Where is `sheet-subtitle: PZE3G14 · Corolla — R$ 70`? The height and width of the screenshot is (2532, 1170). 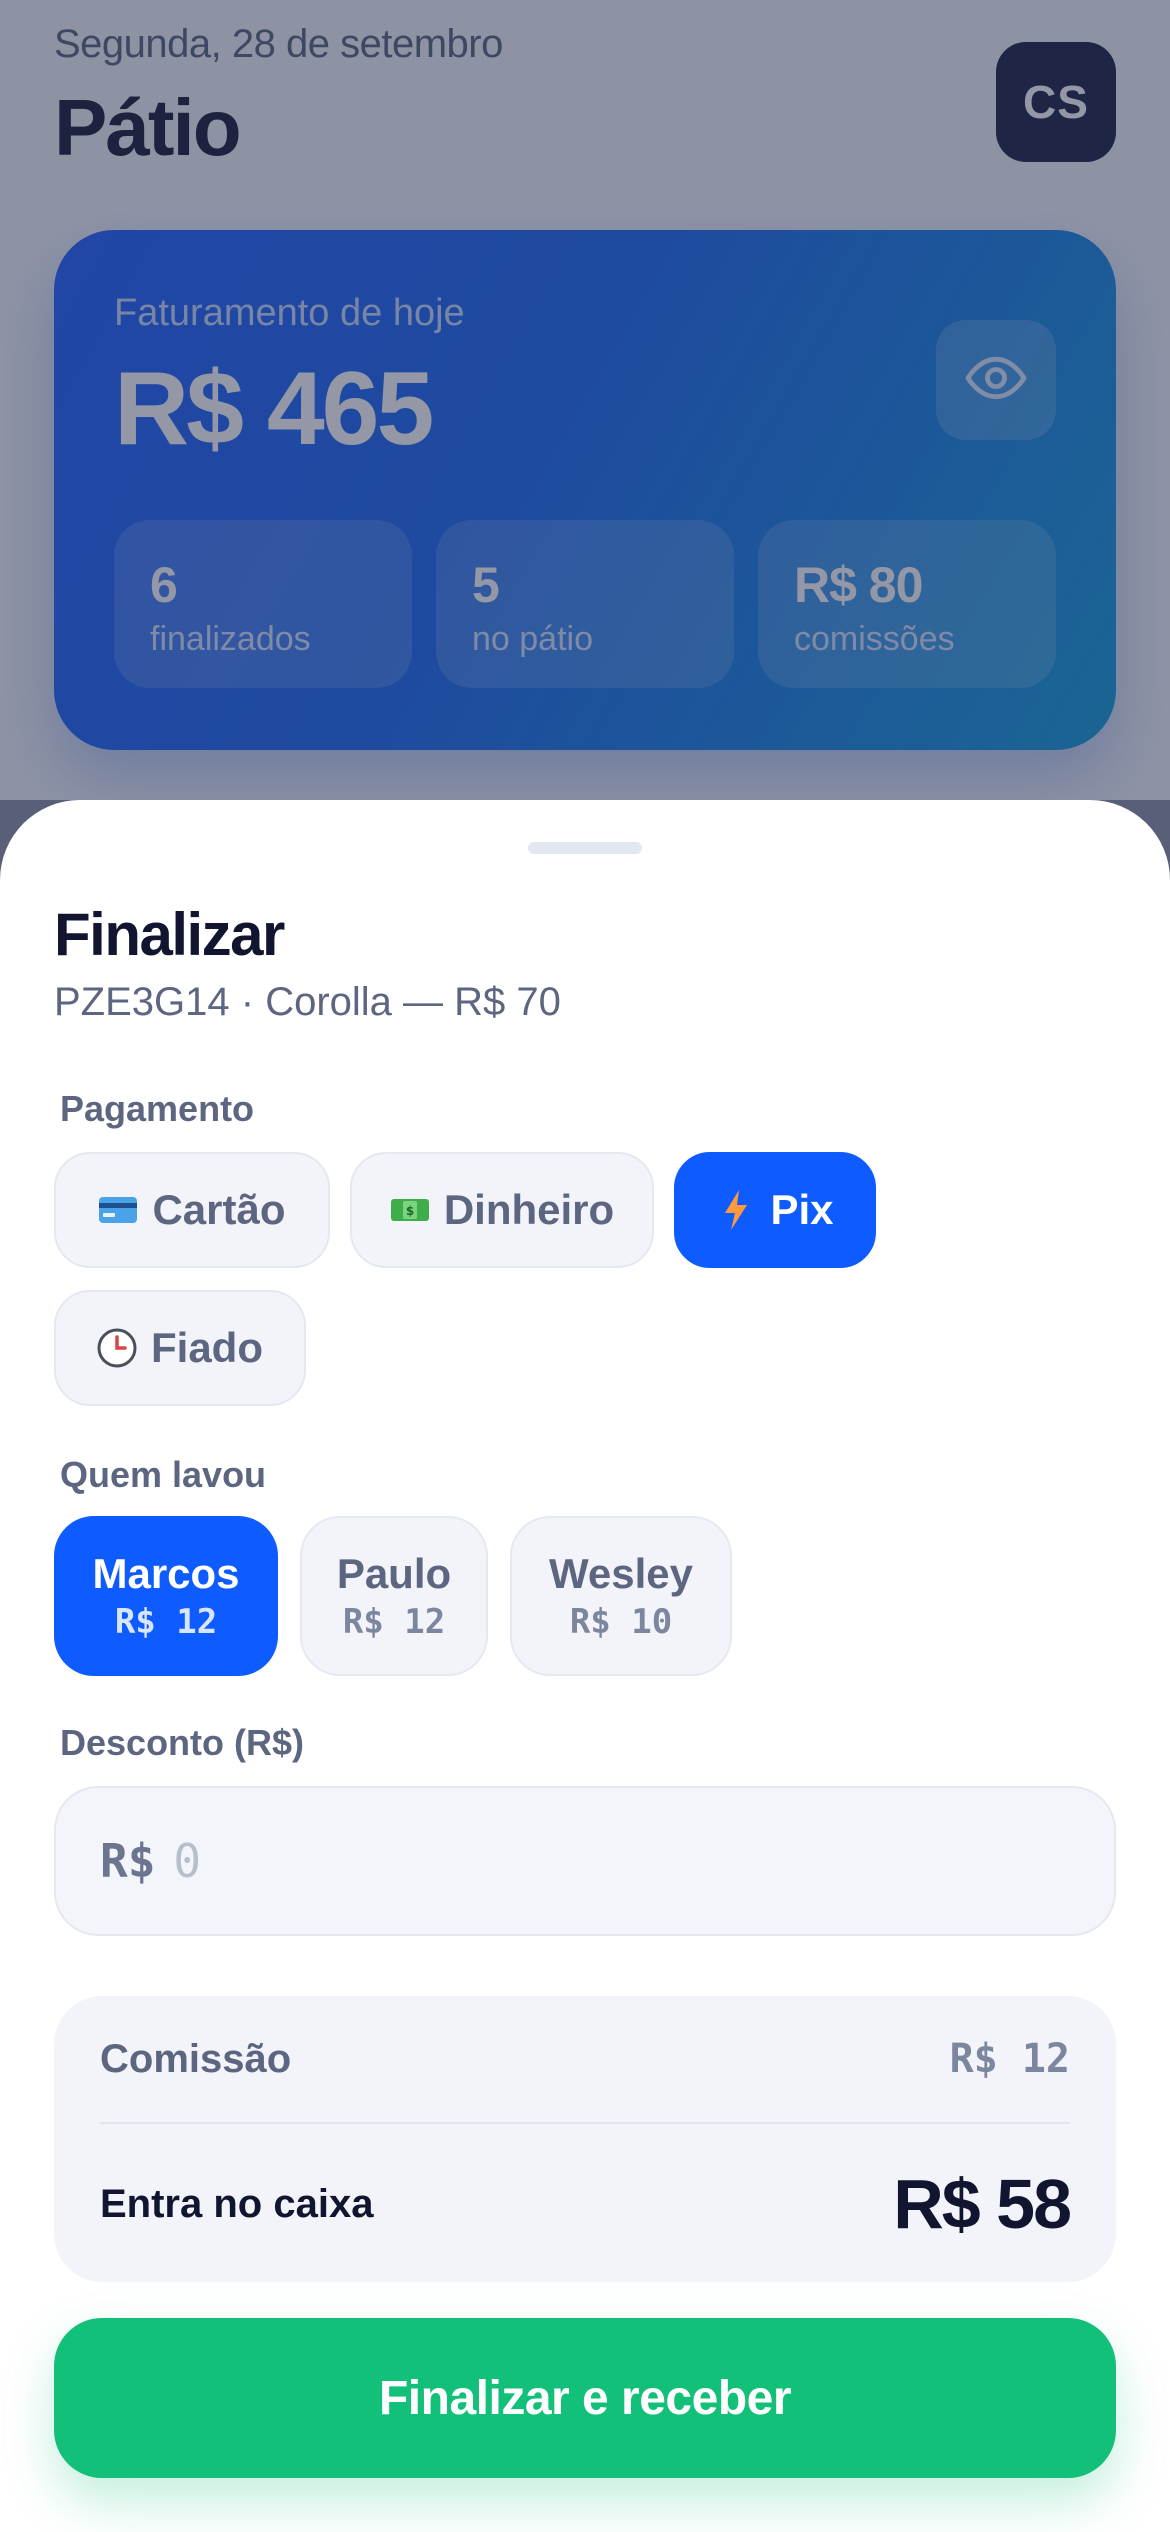
sheet-subtitle: PZE3G14 · Corolla — R$ 70 is located at coordinates (307, 1002).